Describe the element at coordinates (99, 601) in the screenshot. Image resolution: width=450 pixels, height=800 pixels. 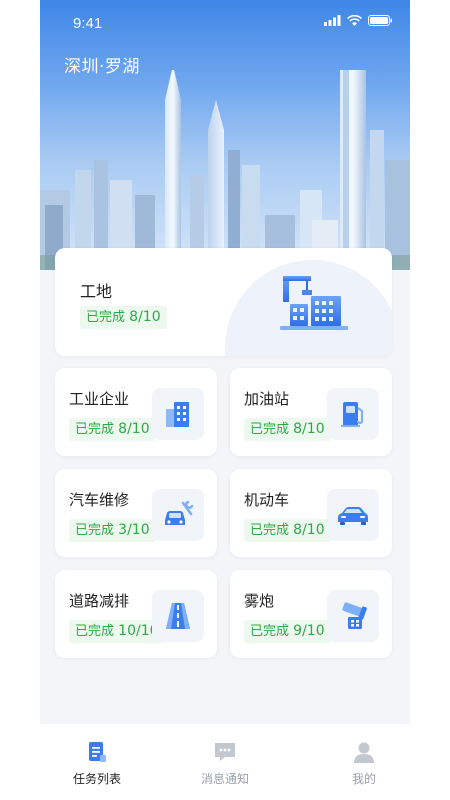
I see `card-title: 道路减排` at that location.